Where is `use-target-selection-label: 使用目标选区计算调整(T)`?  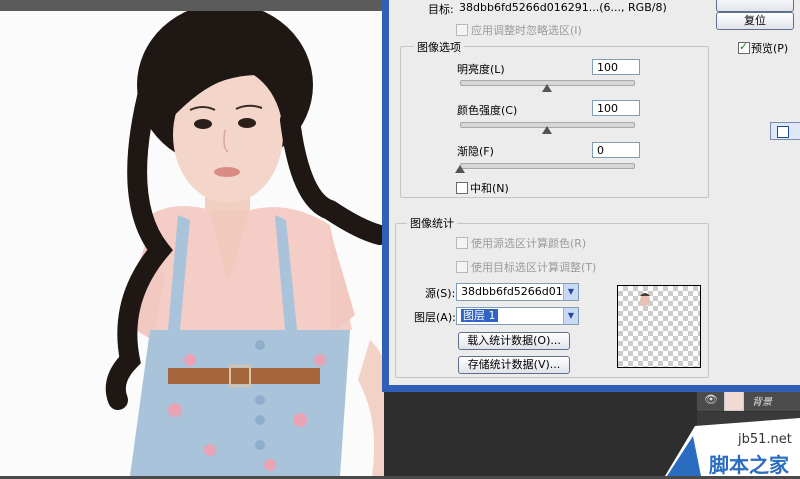
use-target-selection-label: 使用目标选区计算调整(T) is located at coordinates (534, 267).